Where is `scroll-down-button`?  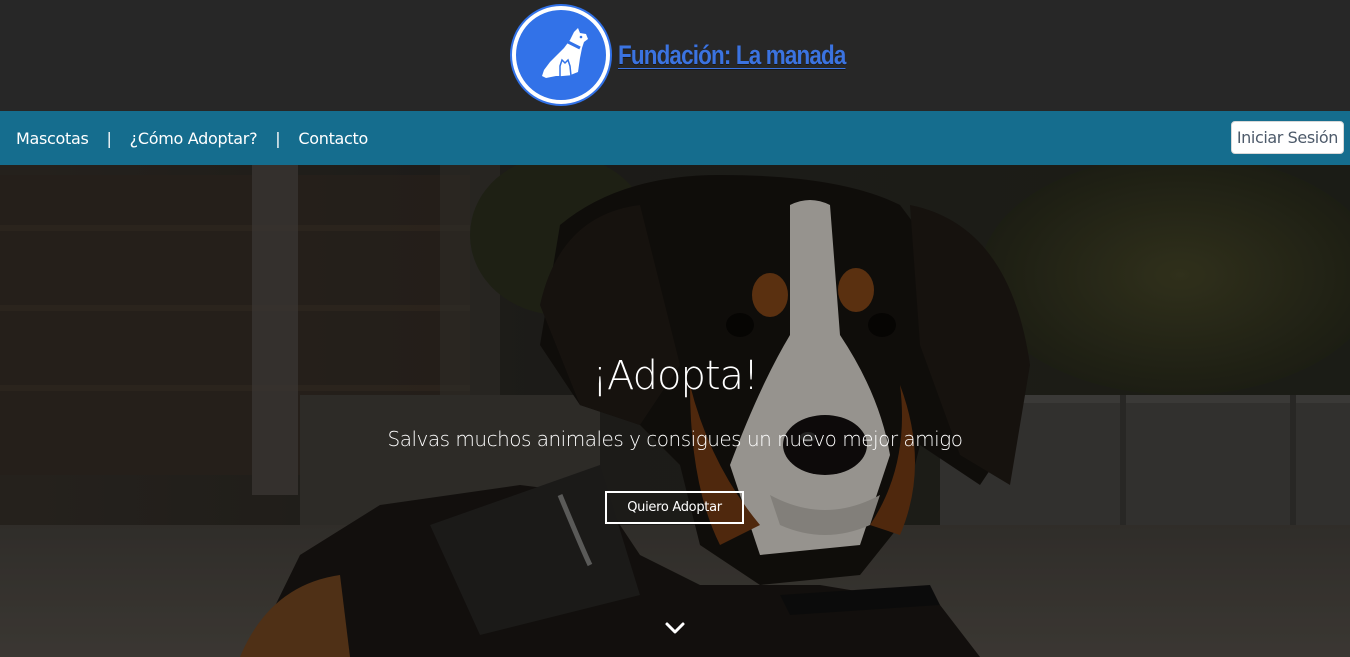 scroll-down-button is located at coordinates (675, 628).